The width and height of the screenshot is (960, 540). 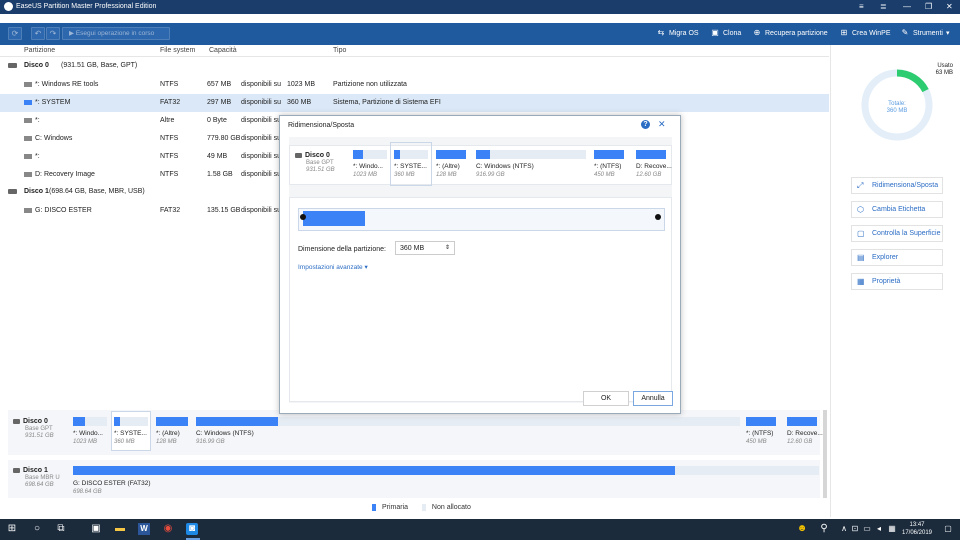 I want to click on recover-partition-link: ⊕ Recupera partizione, so click(x=790, y=33).